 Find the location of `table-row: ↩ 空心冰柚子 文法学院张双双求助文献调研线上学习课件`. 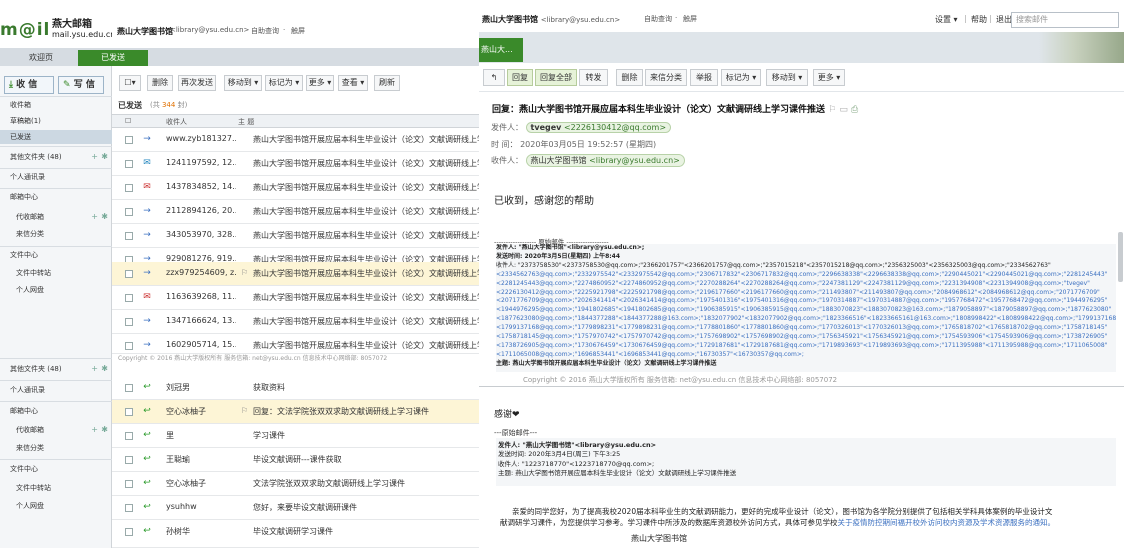

table-row: ↩ 空心冰柚子 文法学院张双双求助文献调研线上学习课件 is located at coordinates (295, 484).